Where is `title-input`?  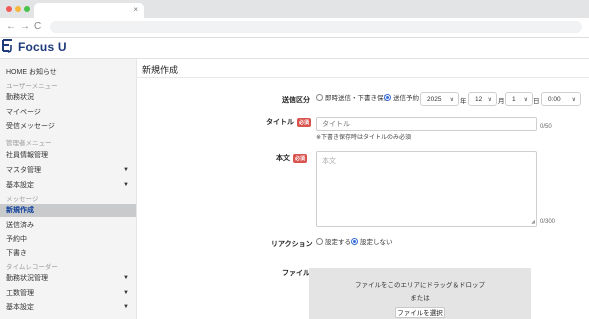
title-input is located at coordinates (426, 124).